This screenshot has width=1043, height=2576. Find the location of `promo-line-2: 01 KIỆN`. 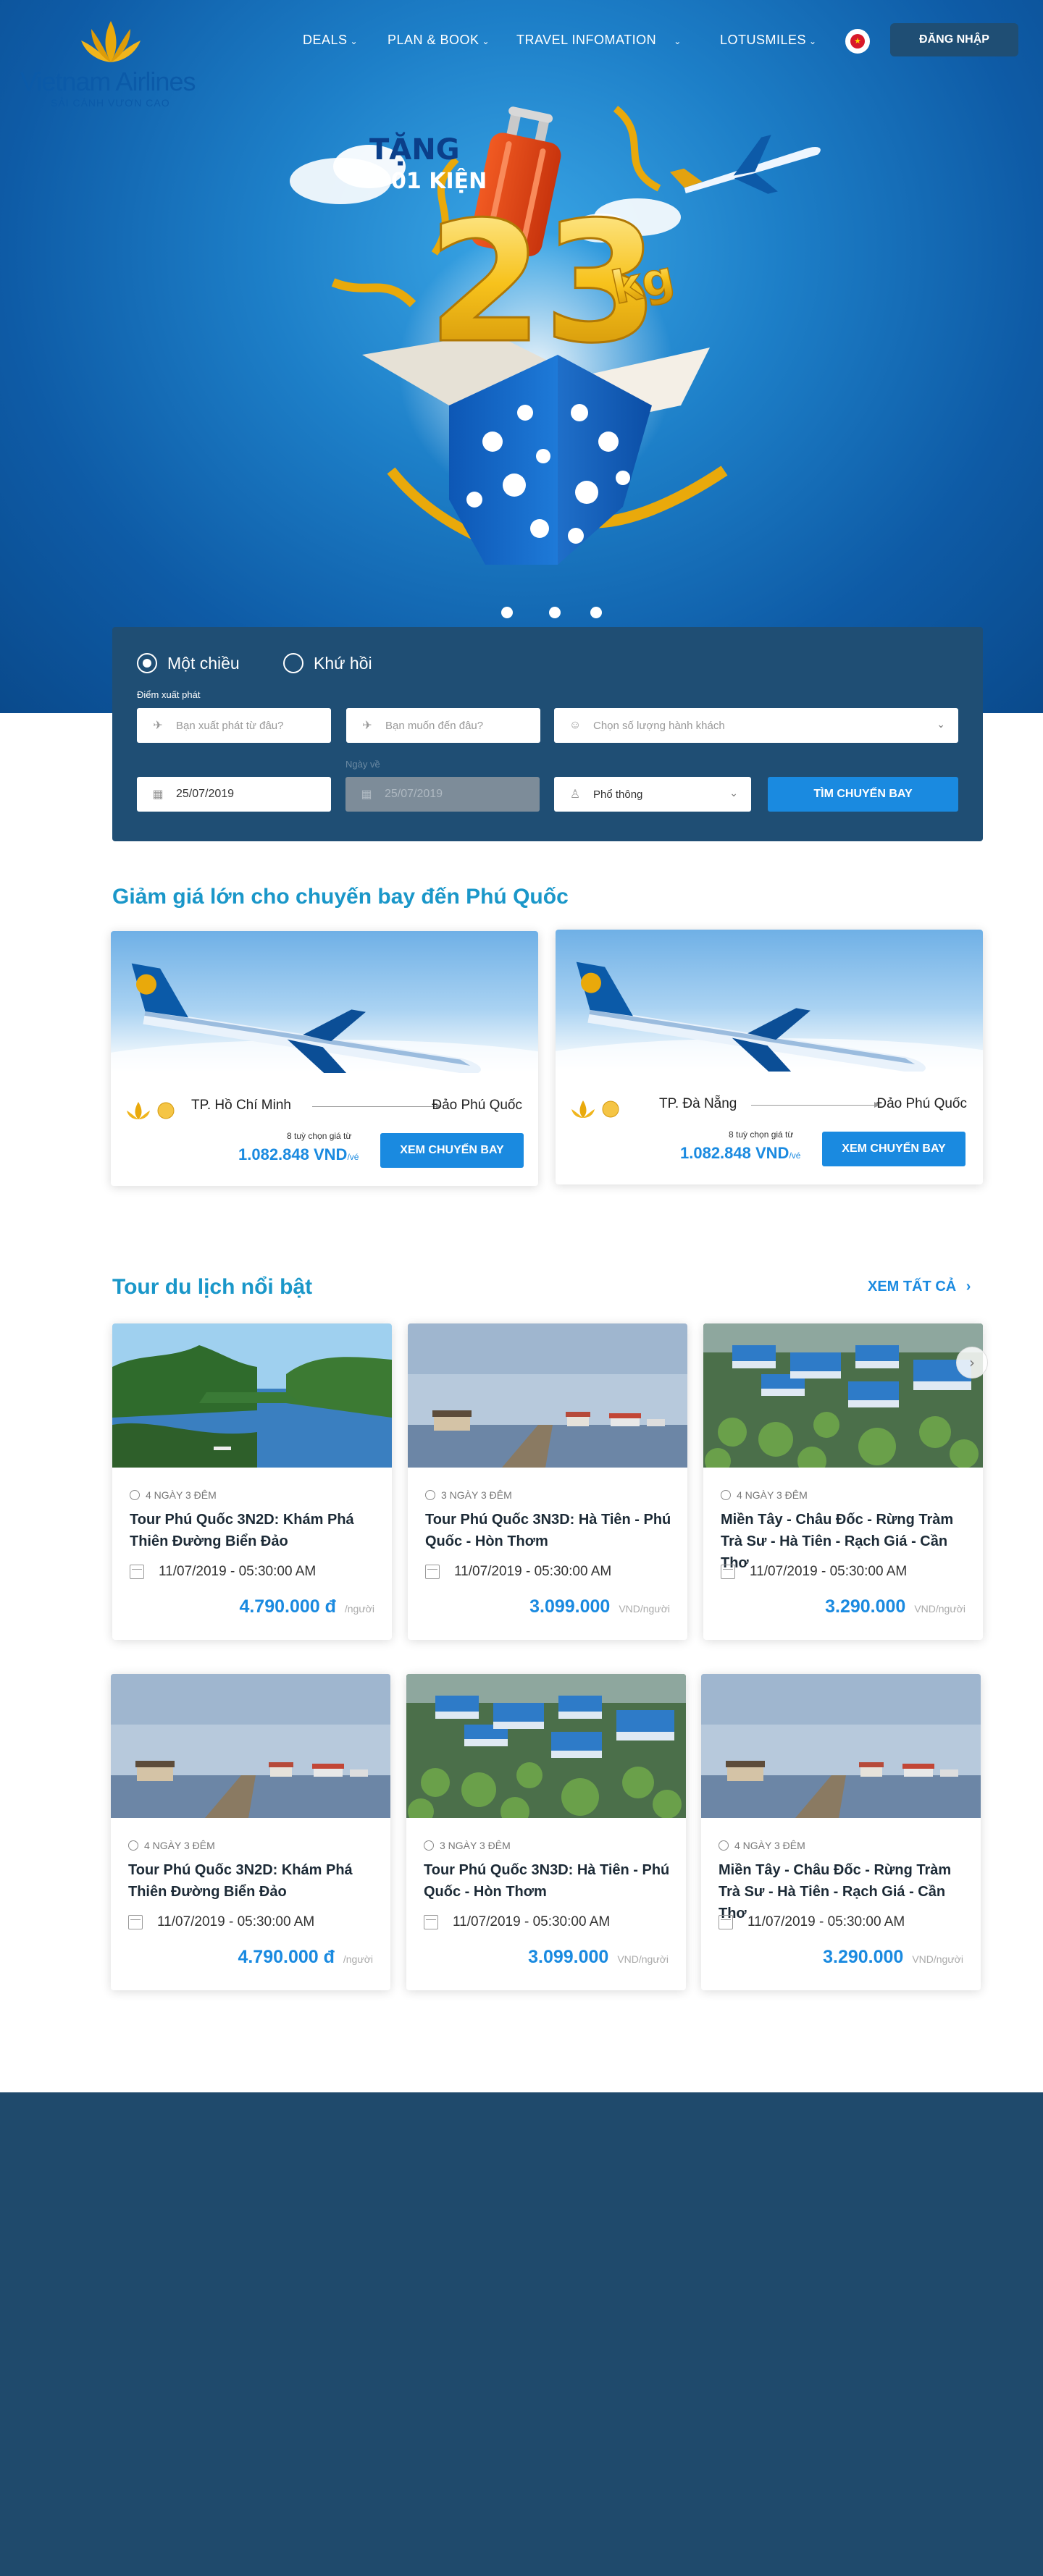

promo-line-2: 01 KIỆN is located at coordinates (439, 180).